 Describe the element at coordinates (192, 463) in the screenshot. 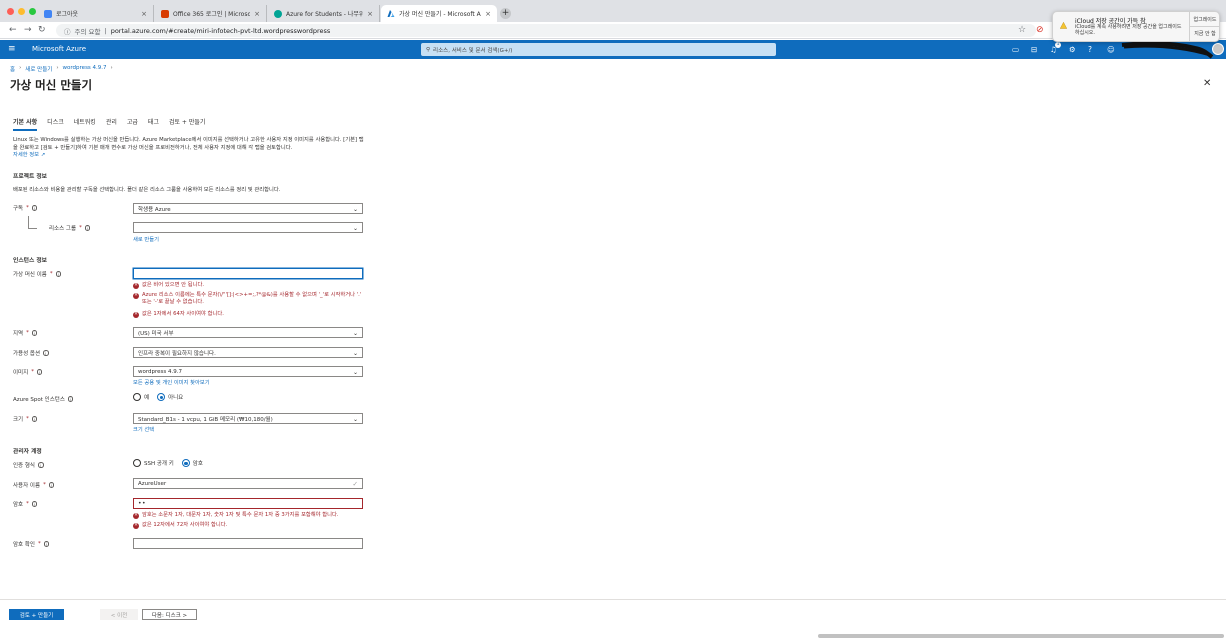

I see `auth-password-option: 암호` at that location.